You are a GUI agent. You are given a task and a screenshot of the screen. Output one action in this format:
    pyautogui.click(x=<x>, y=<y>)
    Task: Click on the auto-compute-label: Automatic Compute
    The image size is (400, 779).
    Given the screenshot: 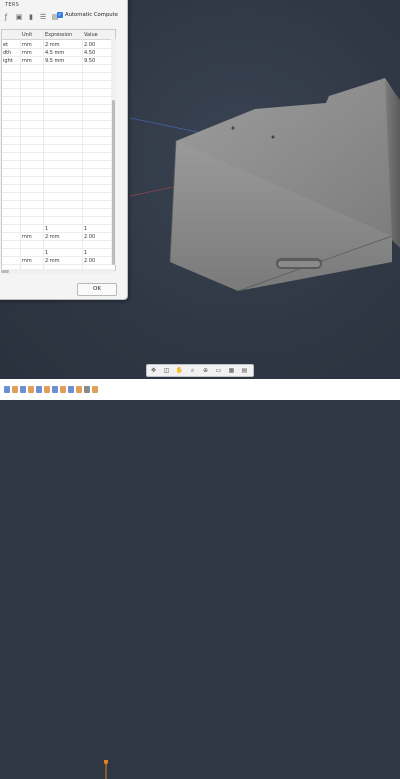 What is the action you would take?
    pyautogui.click(x=92, y=15)
    